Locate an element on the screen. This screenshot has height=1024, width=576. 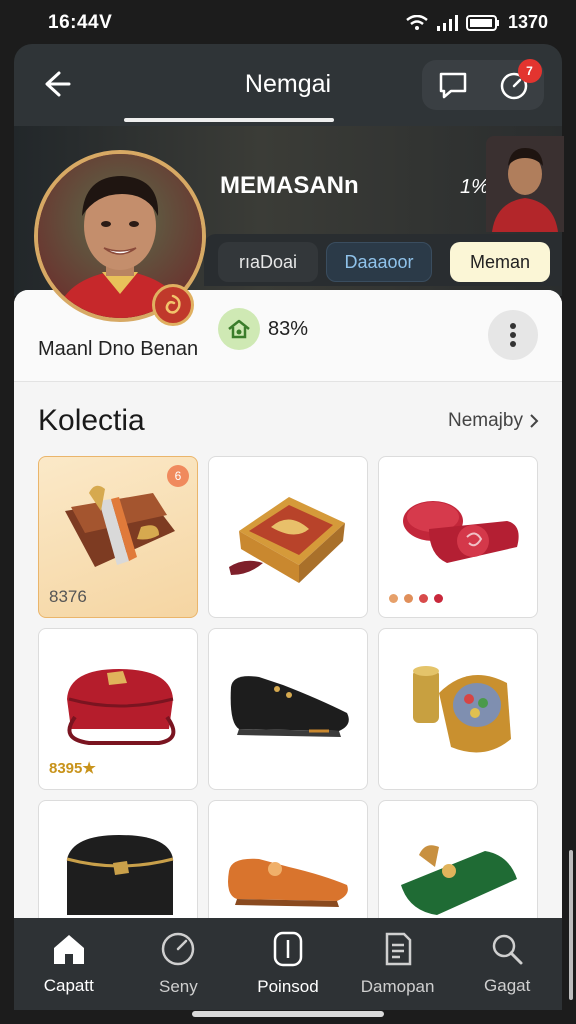
profile-name: Maanl Dno Benan is located at coordinates (118, 349).